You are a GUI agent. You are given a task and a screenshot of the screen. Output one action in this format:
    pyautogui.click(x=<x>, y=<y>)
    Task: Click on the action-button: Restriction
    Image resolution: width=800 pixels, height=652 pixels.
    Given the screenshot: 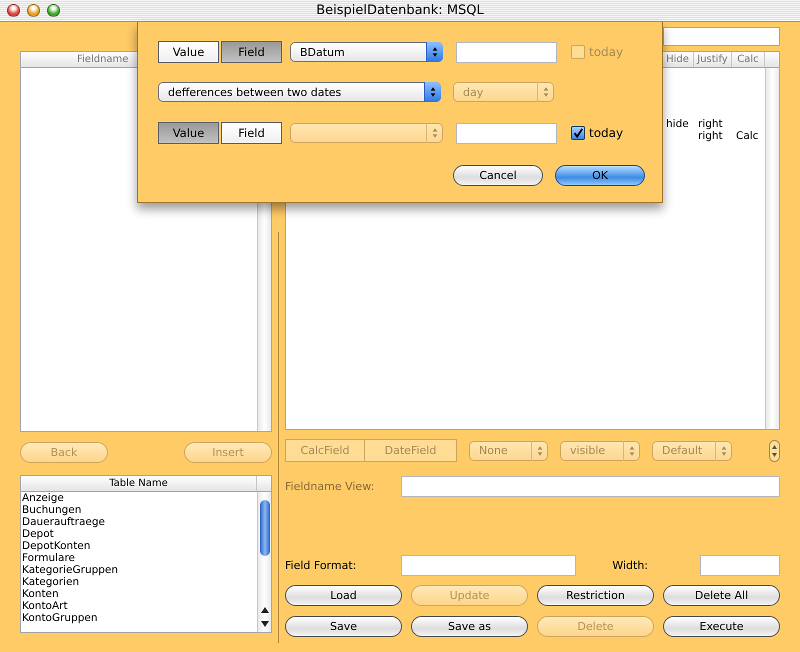 What is the action you would take?
    pyautogui.click(x=595, y=595)
    